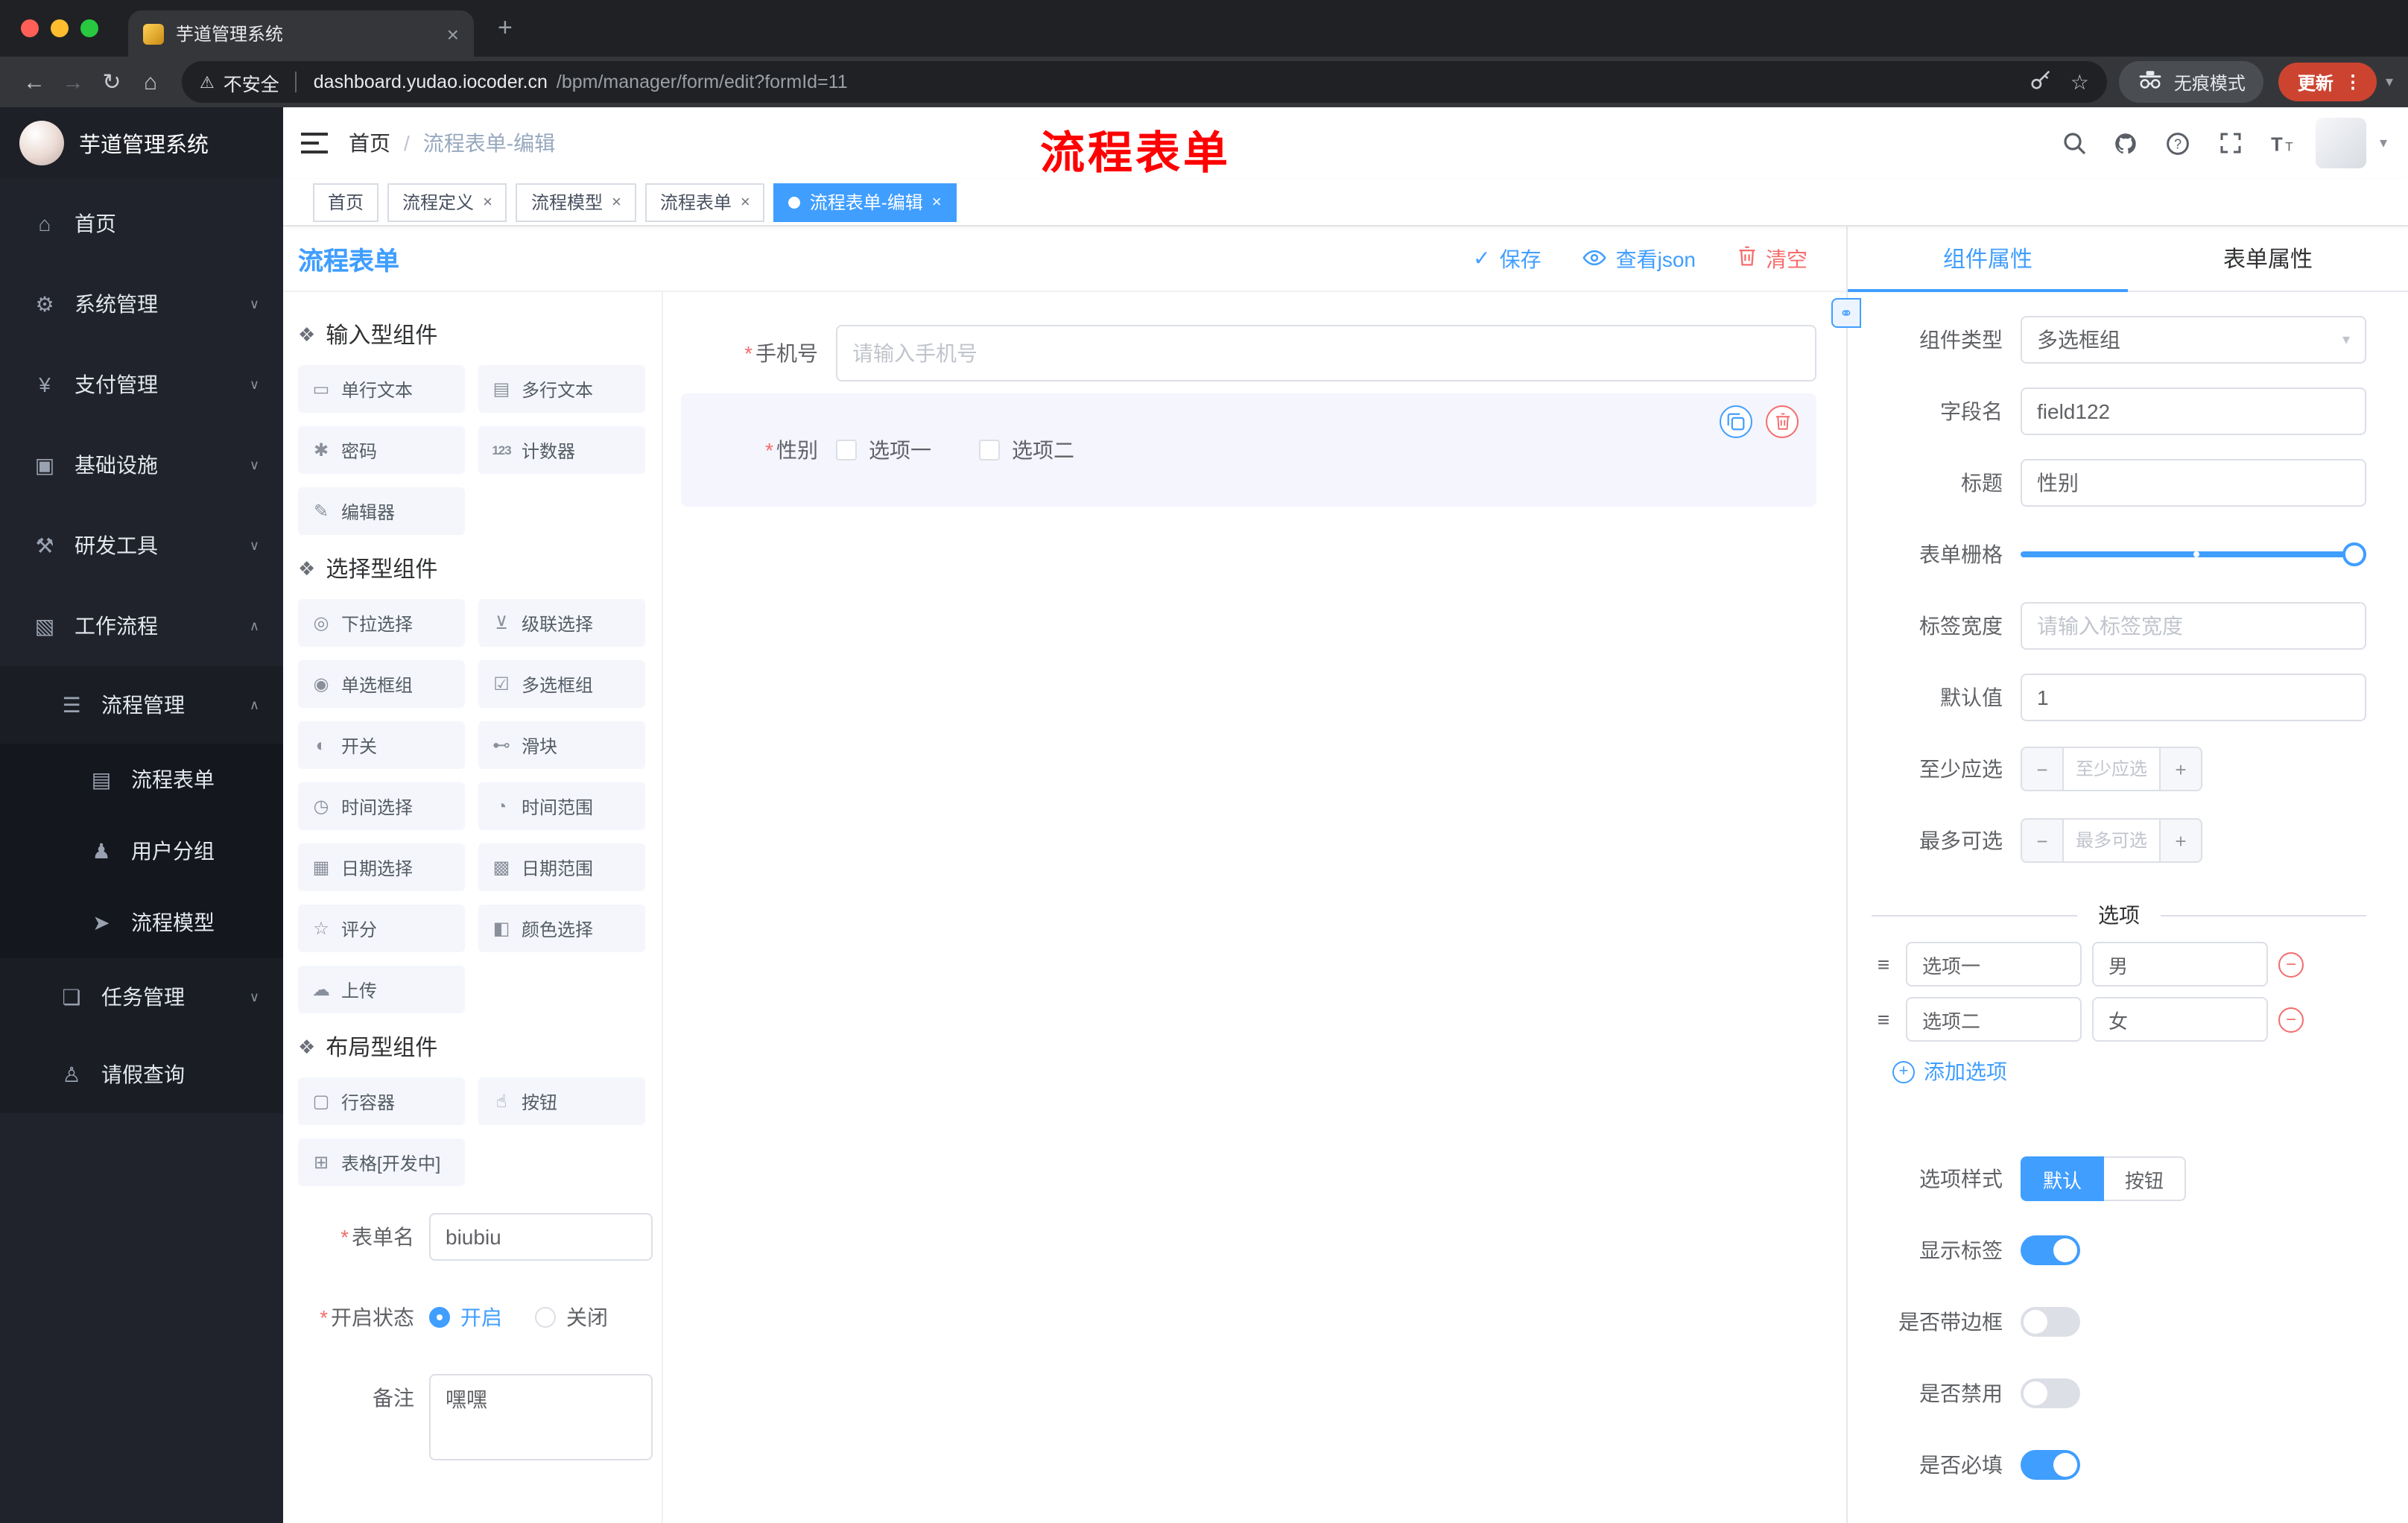 The image size is (2408, 1523). What do you see at coordinates (1736, 422) in the screenshot?
I see `duplicate-component-button` at bounding box center [1736, 422].